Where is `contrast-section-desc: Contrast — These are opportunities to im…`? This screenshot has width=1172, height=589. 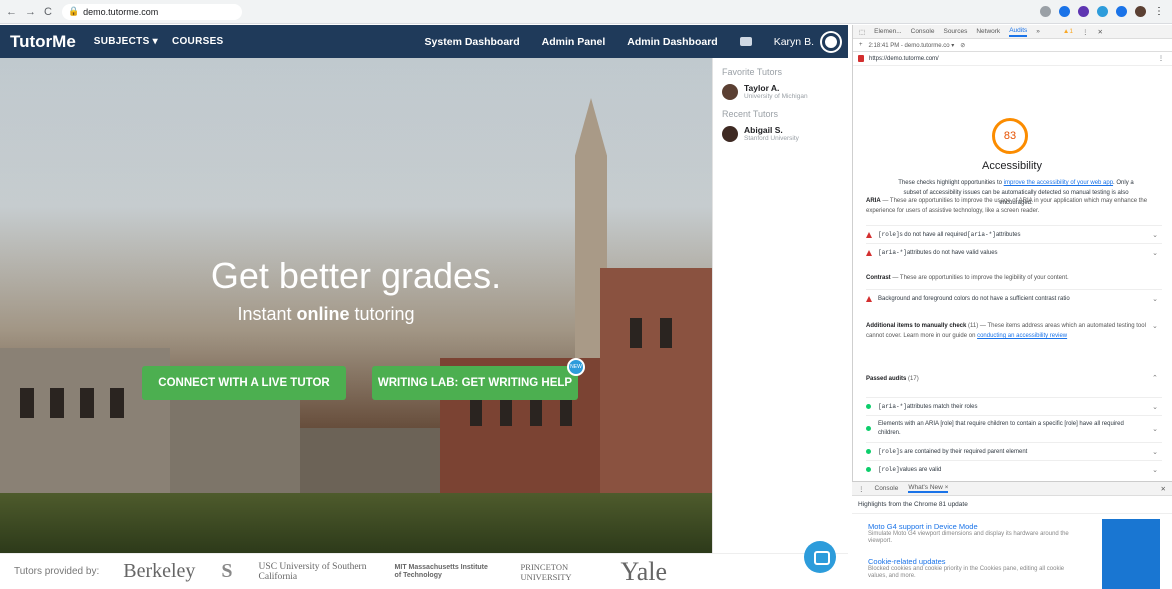 contrast-section-desc: Contrast — These are opportunities to im… is located at coordinates (1014, 278).